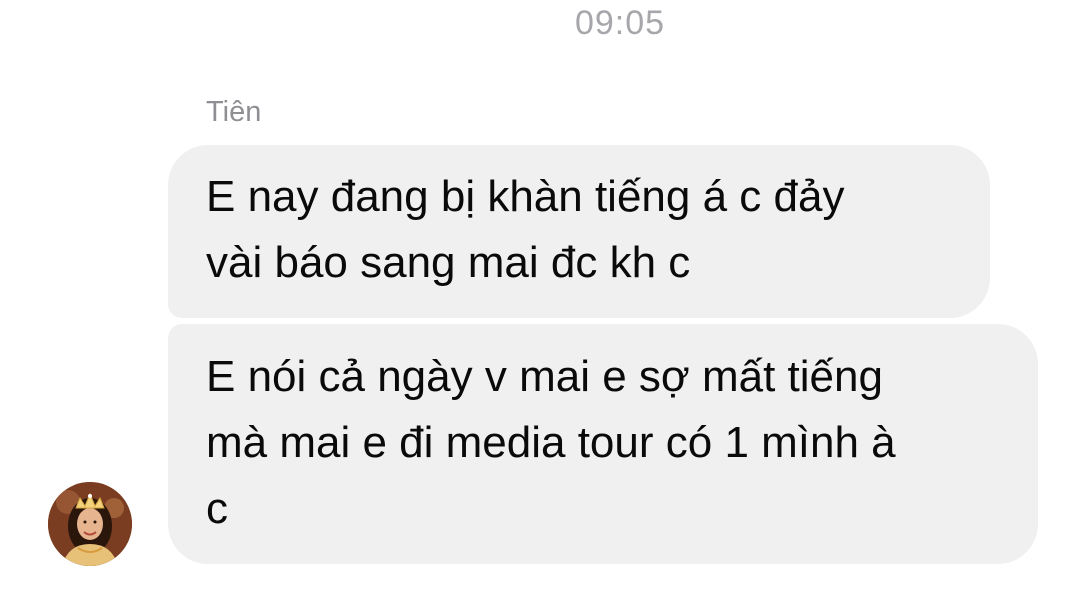 This screenshot has height=602, width=1088. What do you see at coordinates (525, 196) in the screenshot?
I see `message-text-line: E nay đang bị khàn tiếng á c đảy` at bounding box center [525, 196].